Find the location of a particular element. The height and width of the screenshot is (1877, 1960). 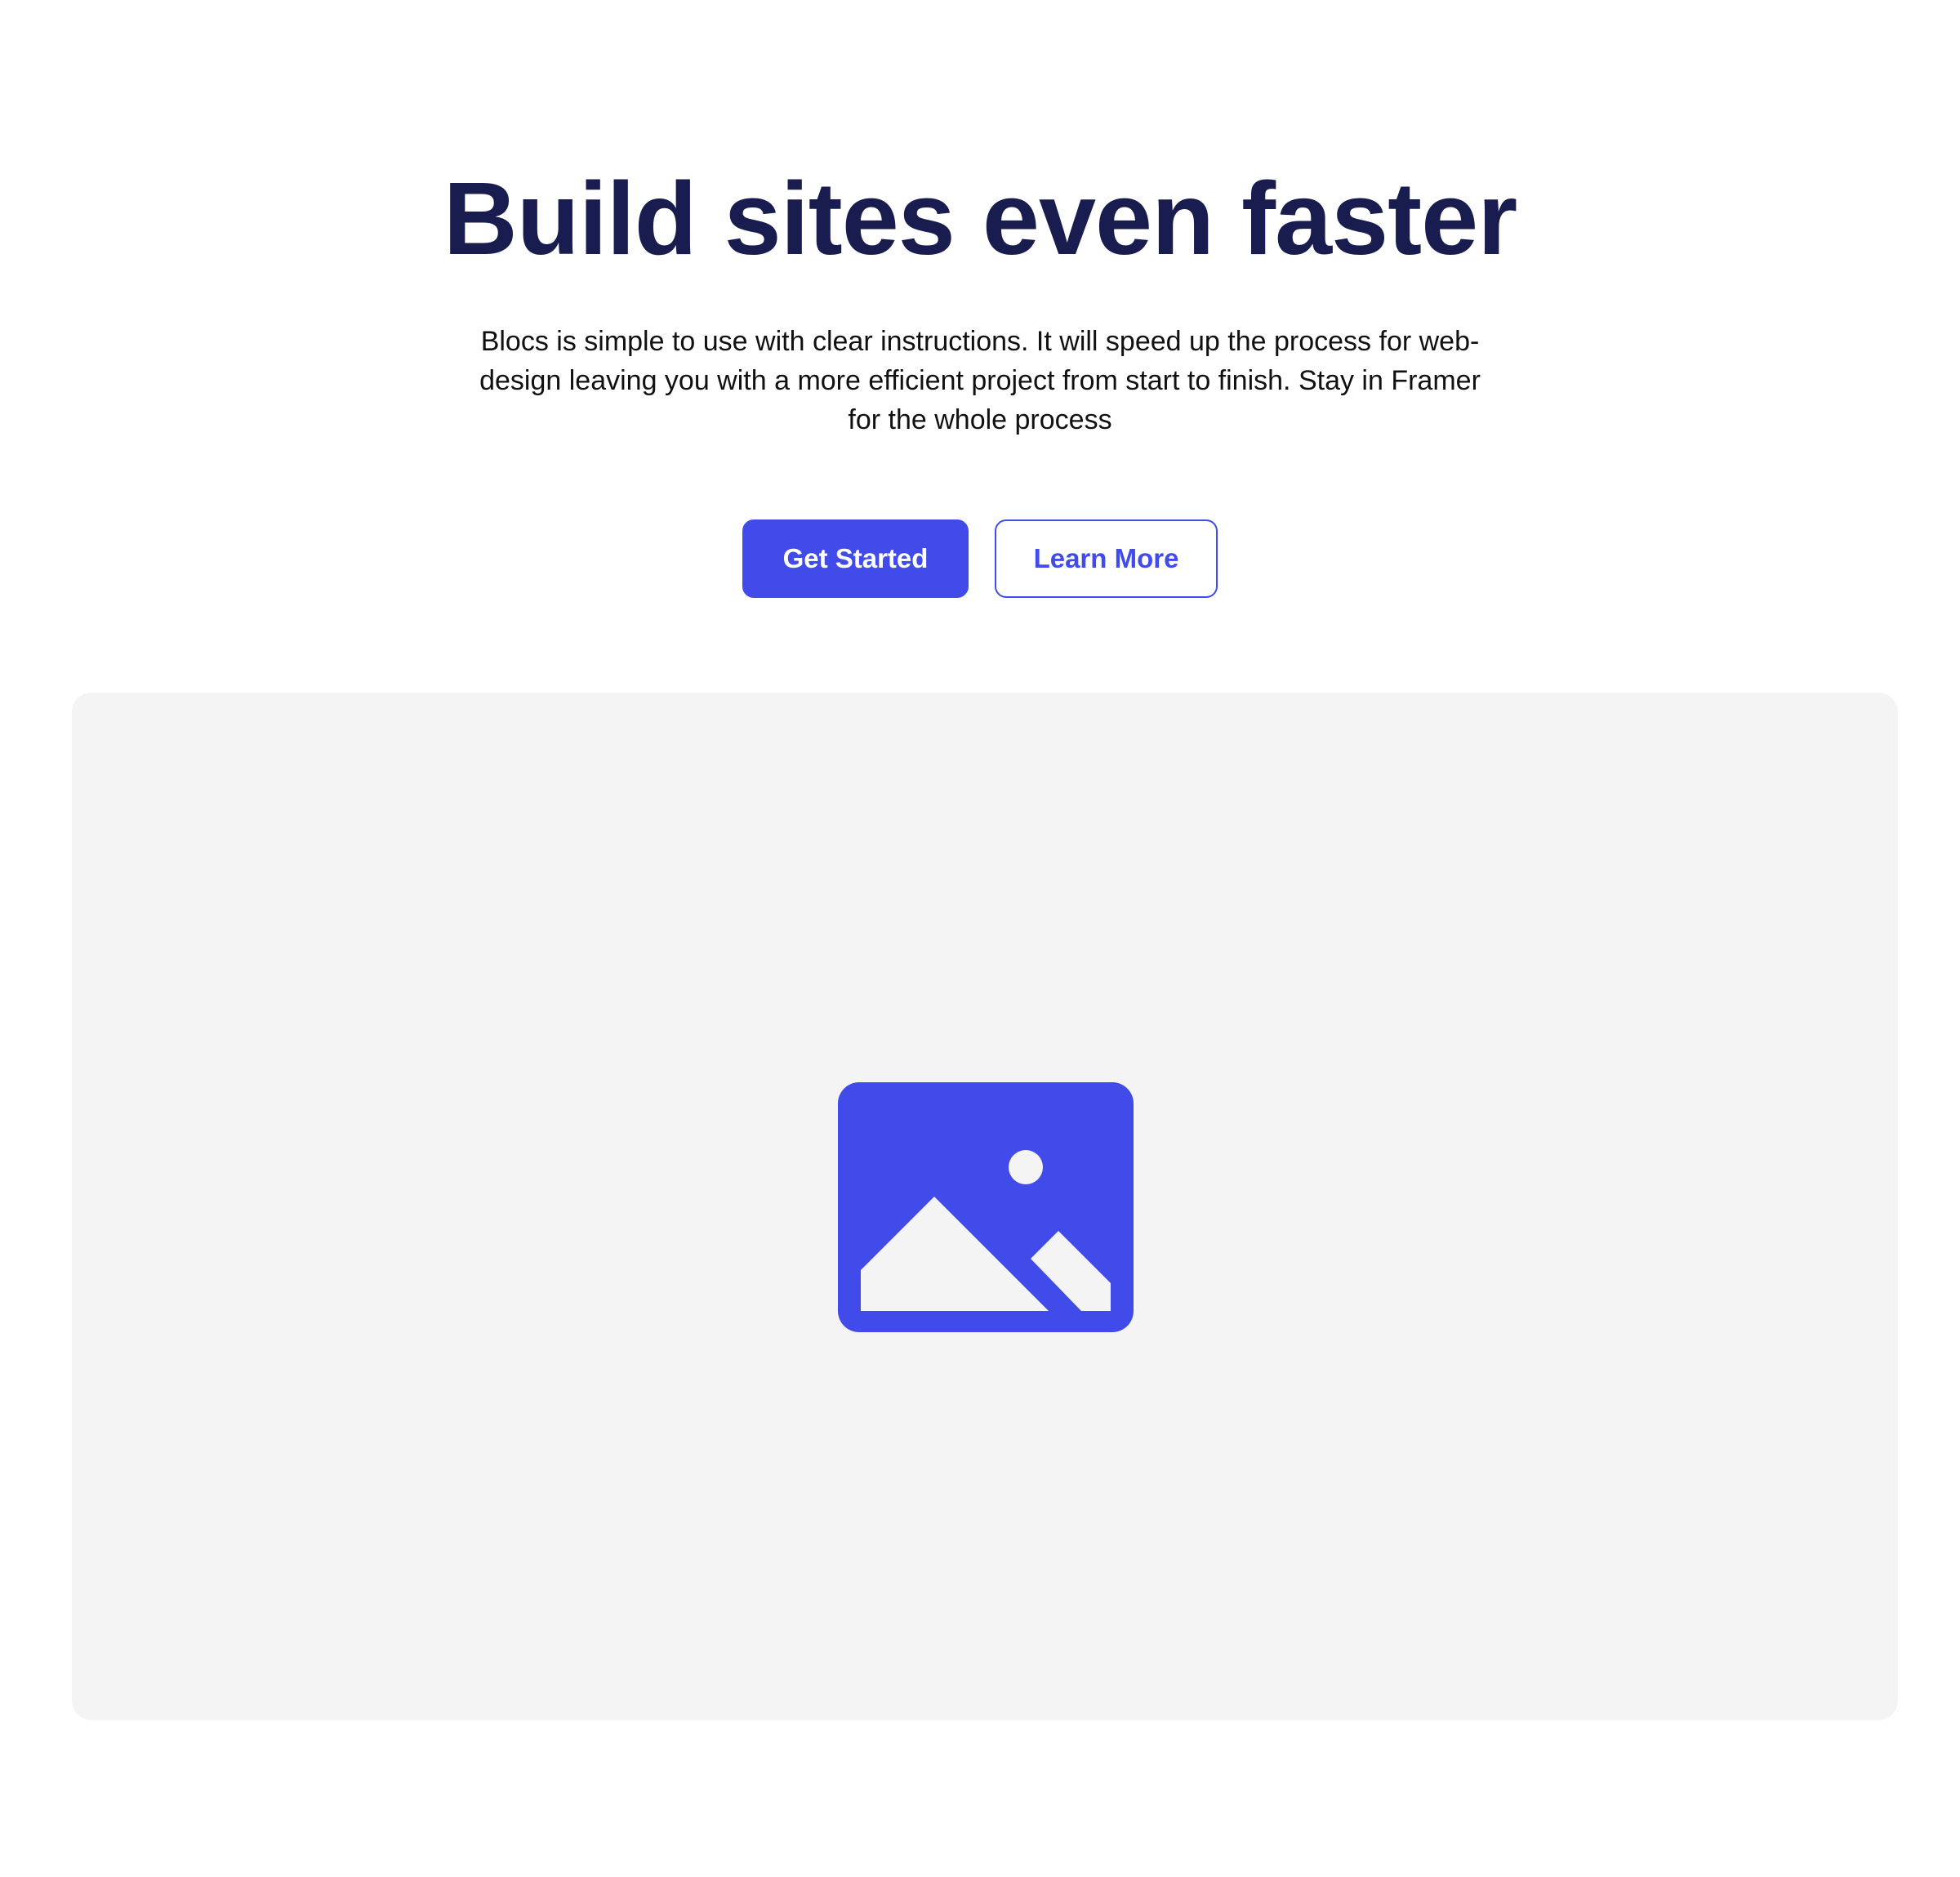

learn-more-button: Learn More is located at coordinates (1106, 558).